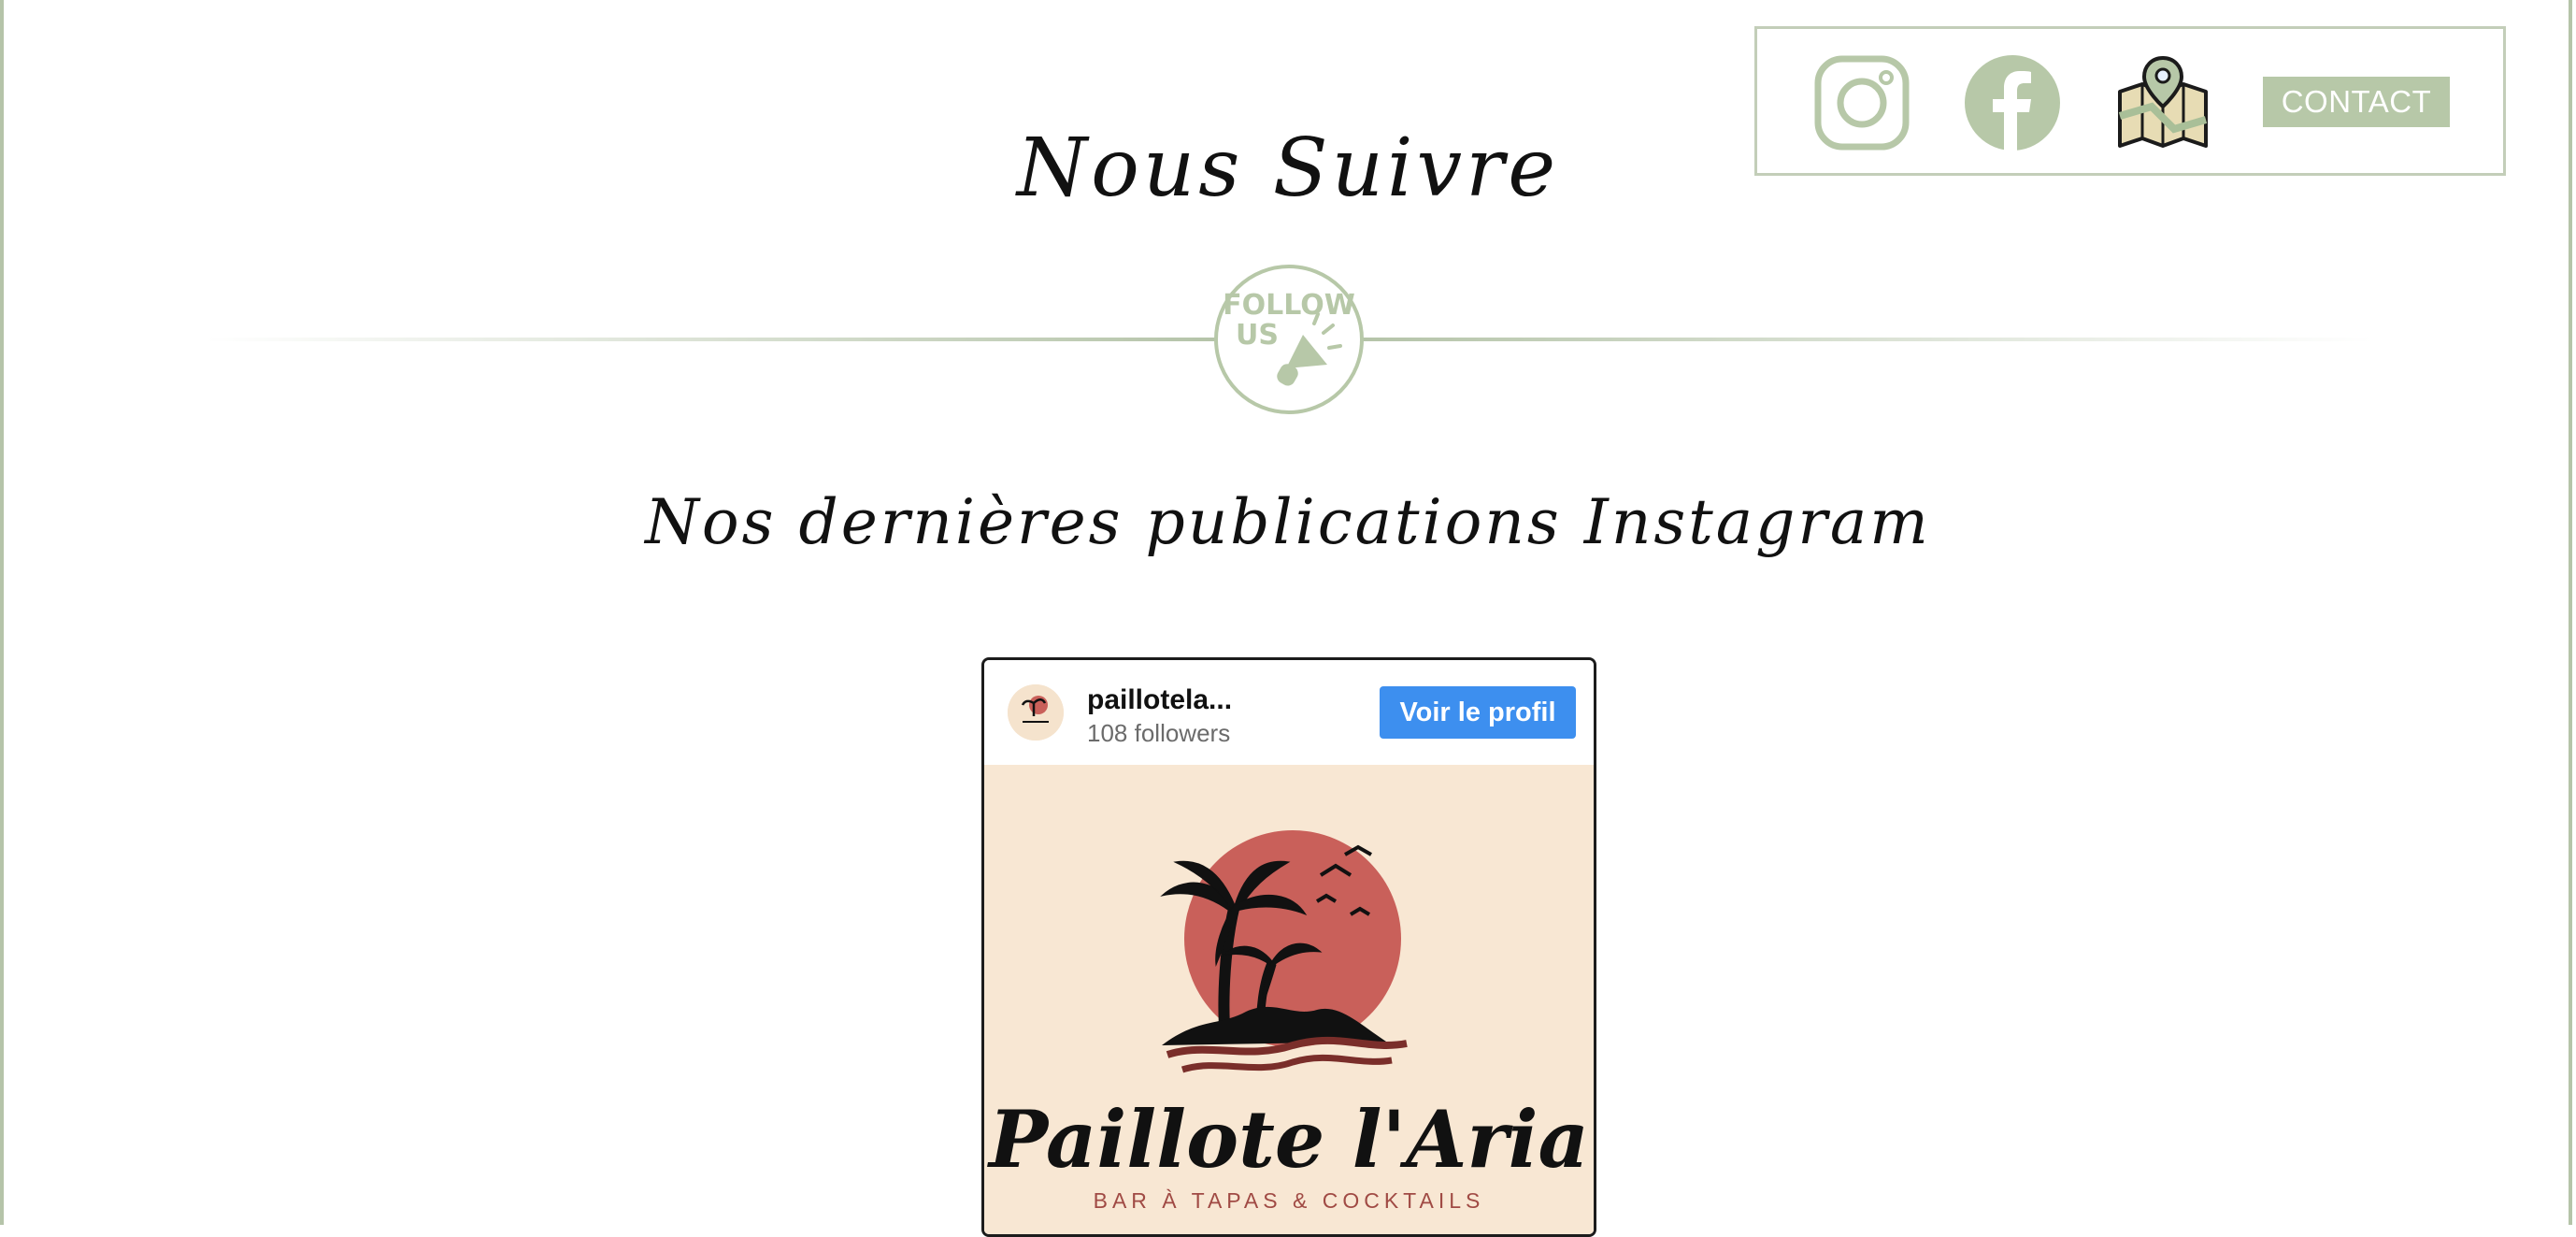 The width and height of the screenshot is (2576, 1237). Describe the element at coordinates (1159, 733) in the screenshot. I see `follower-count: 108 followers` at that location.